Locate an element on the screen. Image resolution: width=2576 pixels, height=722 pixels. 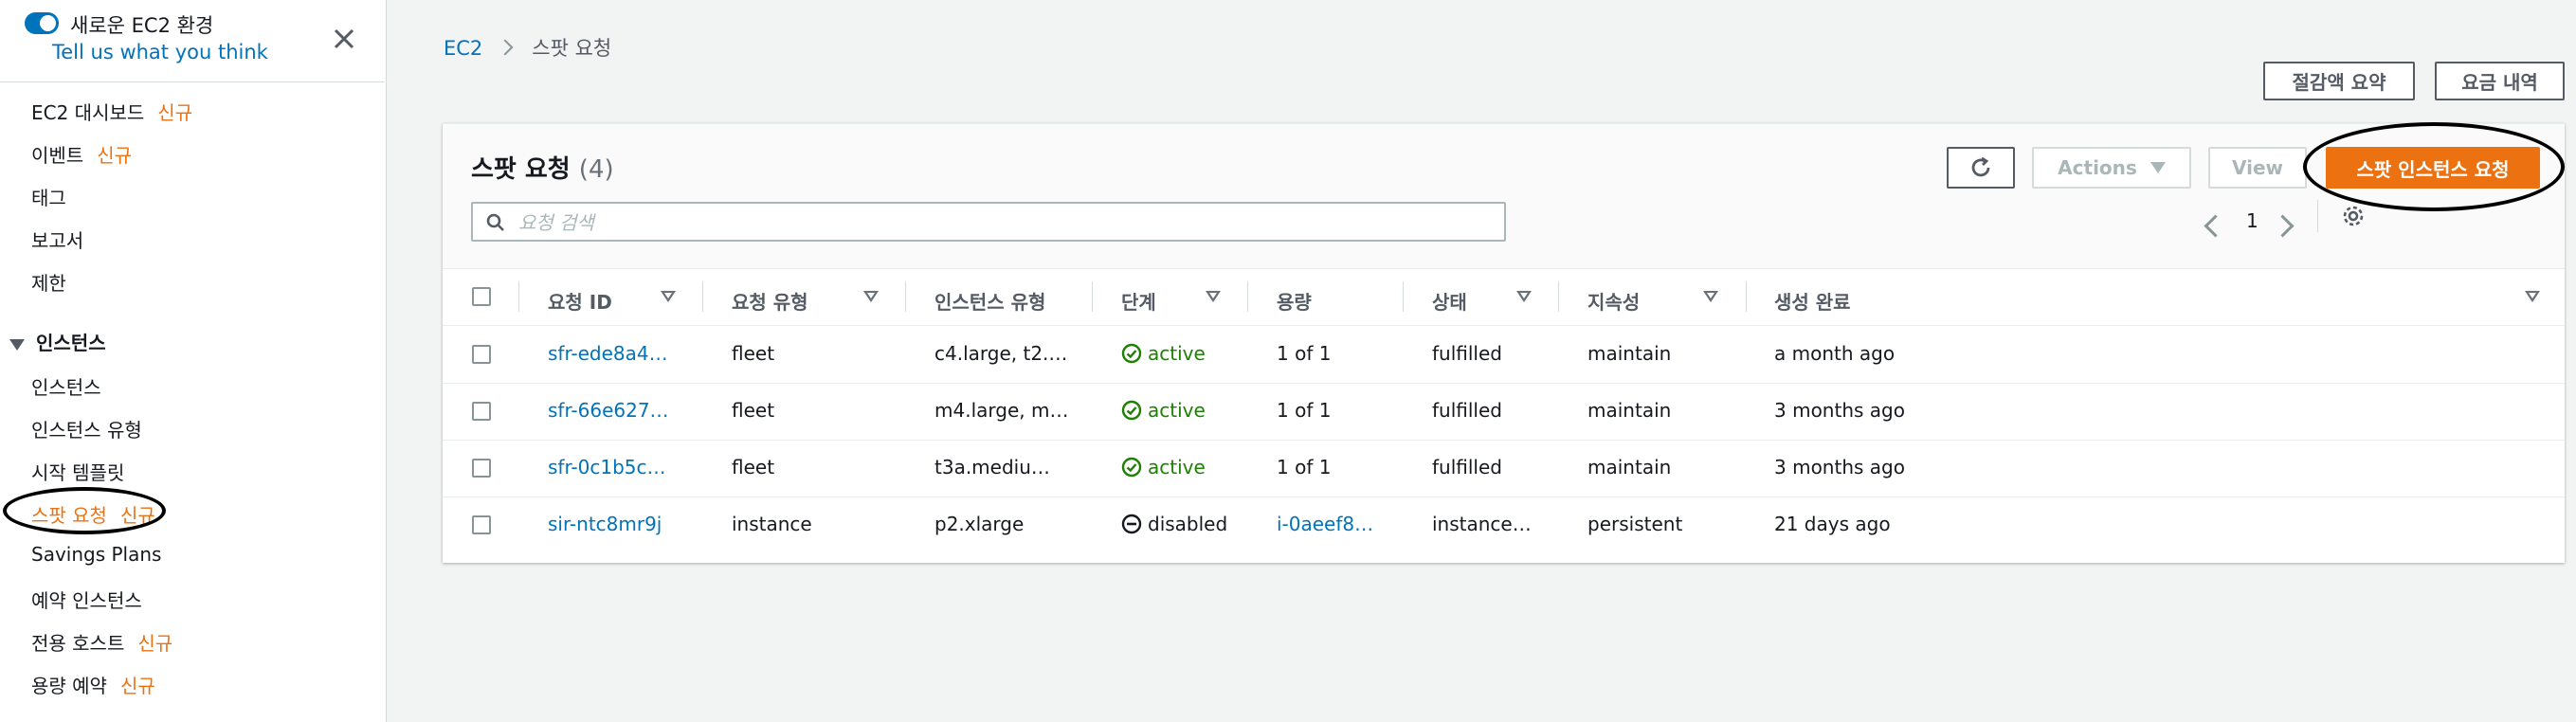
column-header-persistence: 지속성 is located at coordinates (1613, 301).